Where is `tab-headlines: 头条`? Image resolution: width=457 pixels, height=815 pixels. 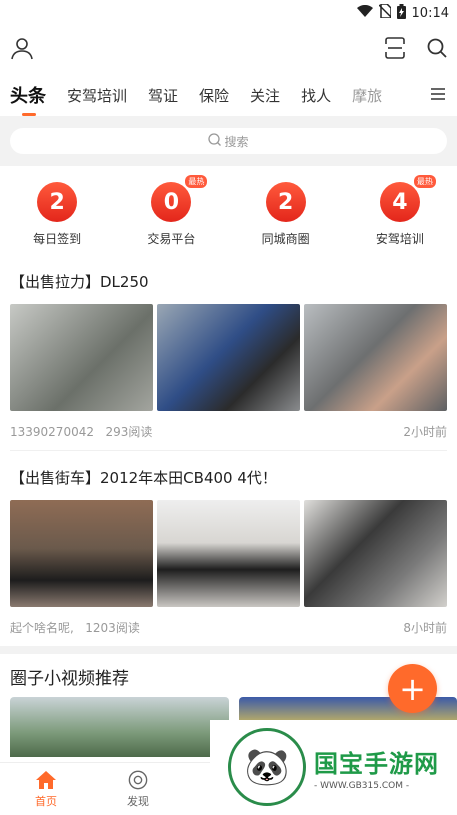
tab-headlines: 头条 is located at coordinates (28, 95).